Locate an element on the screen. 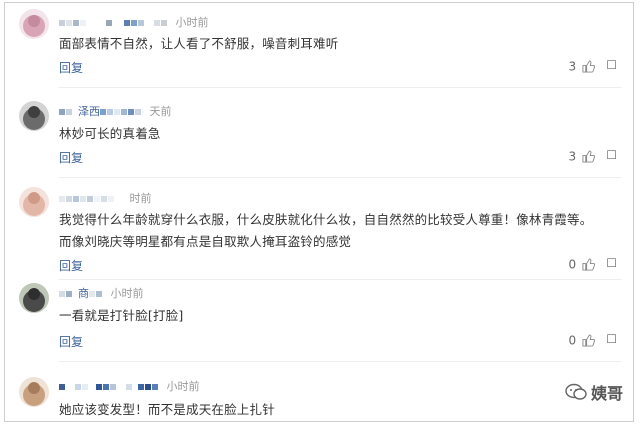 The image size is (640, 427). comment-text: 一看就是打针脸[打脸] is located at coordinates (121, 315).